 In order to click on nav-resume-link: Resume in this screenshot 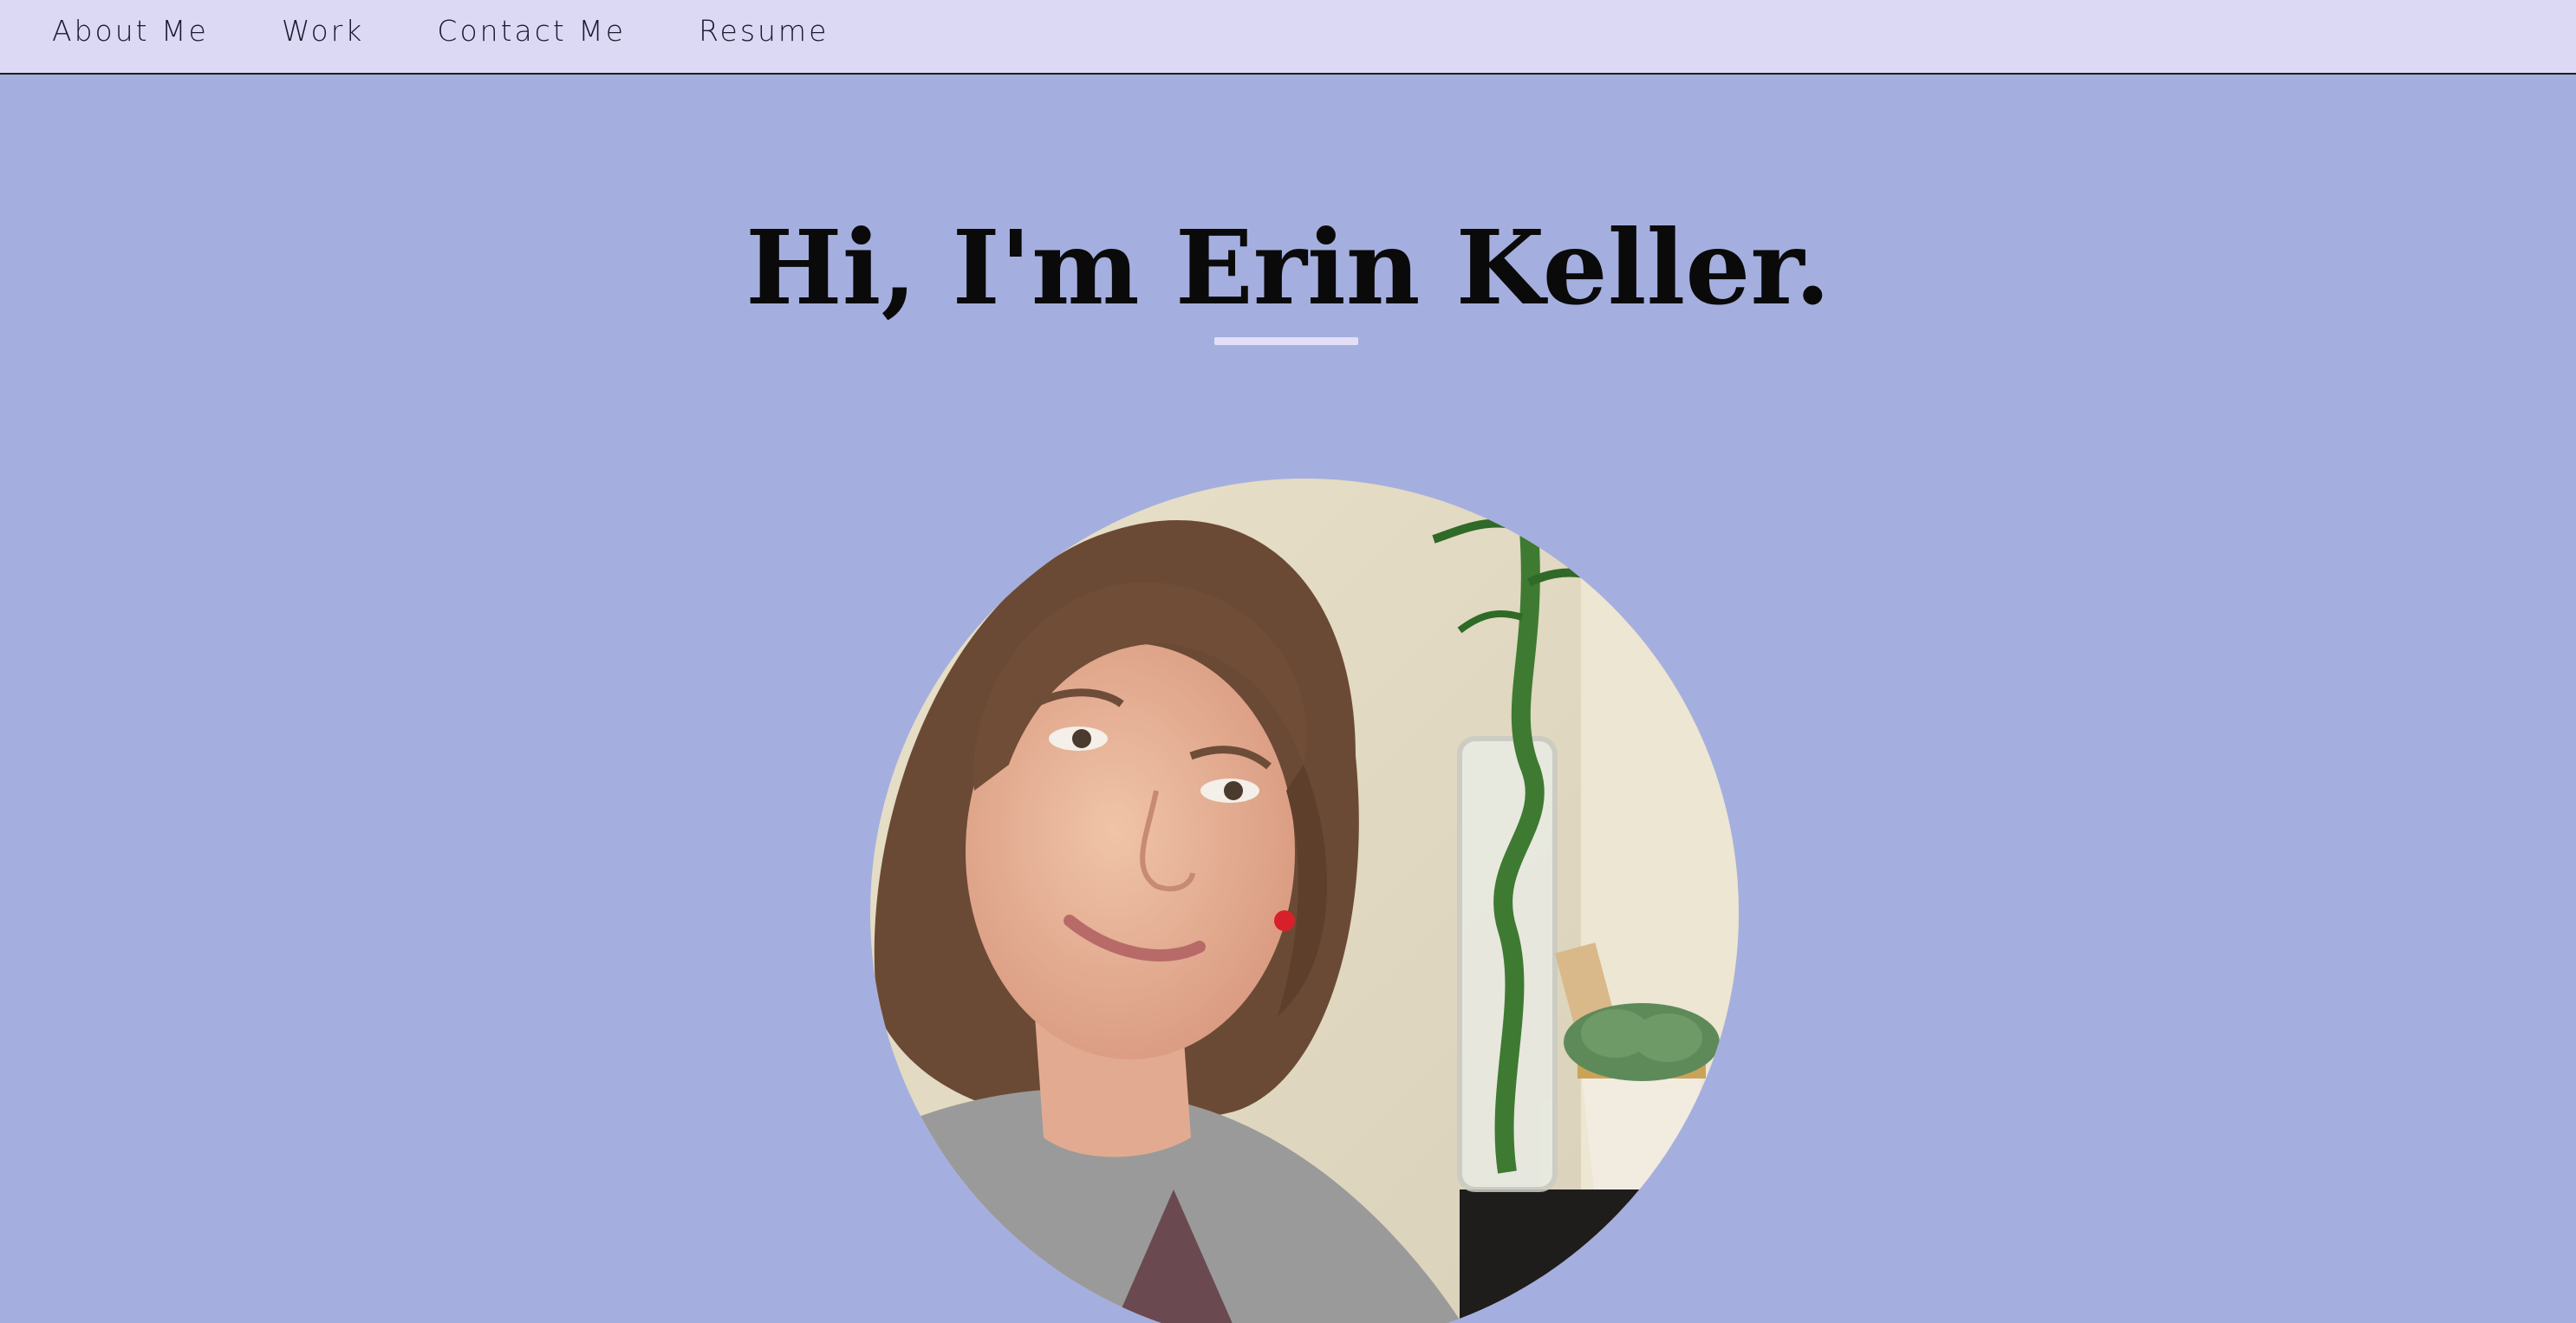, I will do `click(764, 31)`.